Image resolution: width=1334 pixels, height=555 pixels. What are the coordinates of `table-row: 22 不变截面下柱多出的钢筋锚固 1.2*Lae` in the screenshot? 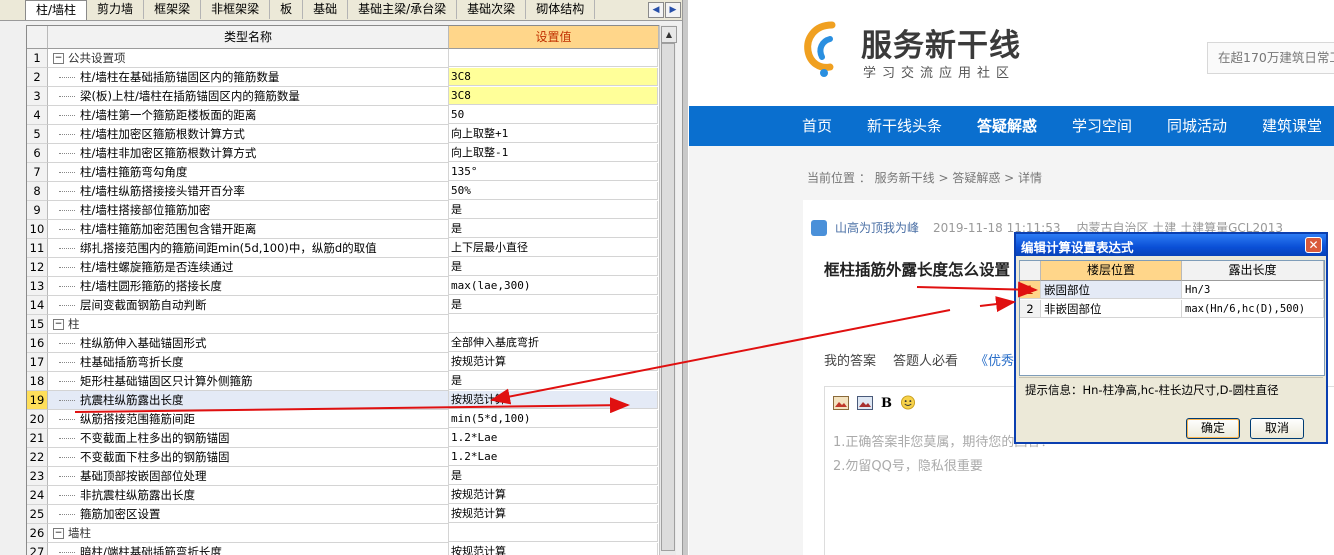 It's located at (343, 457).